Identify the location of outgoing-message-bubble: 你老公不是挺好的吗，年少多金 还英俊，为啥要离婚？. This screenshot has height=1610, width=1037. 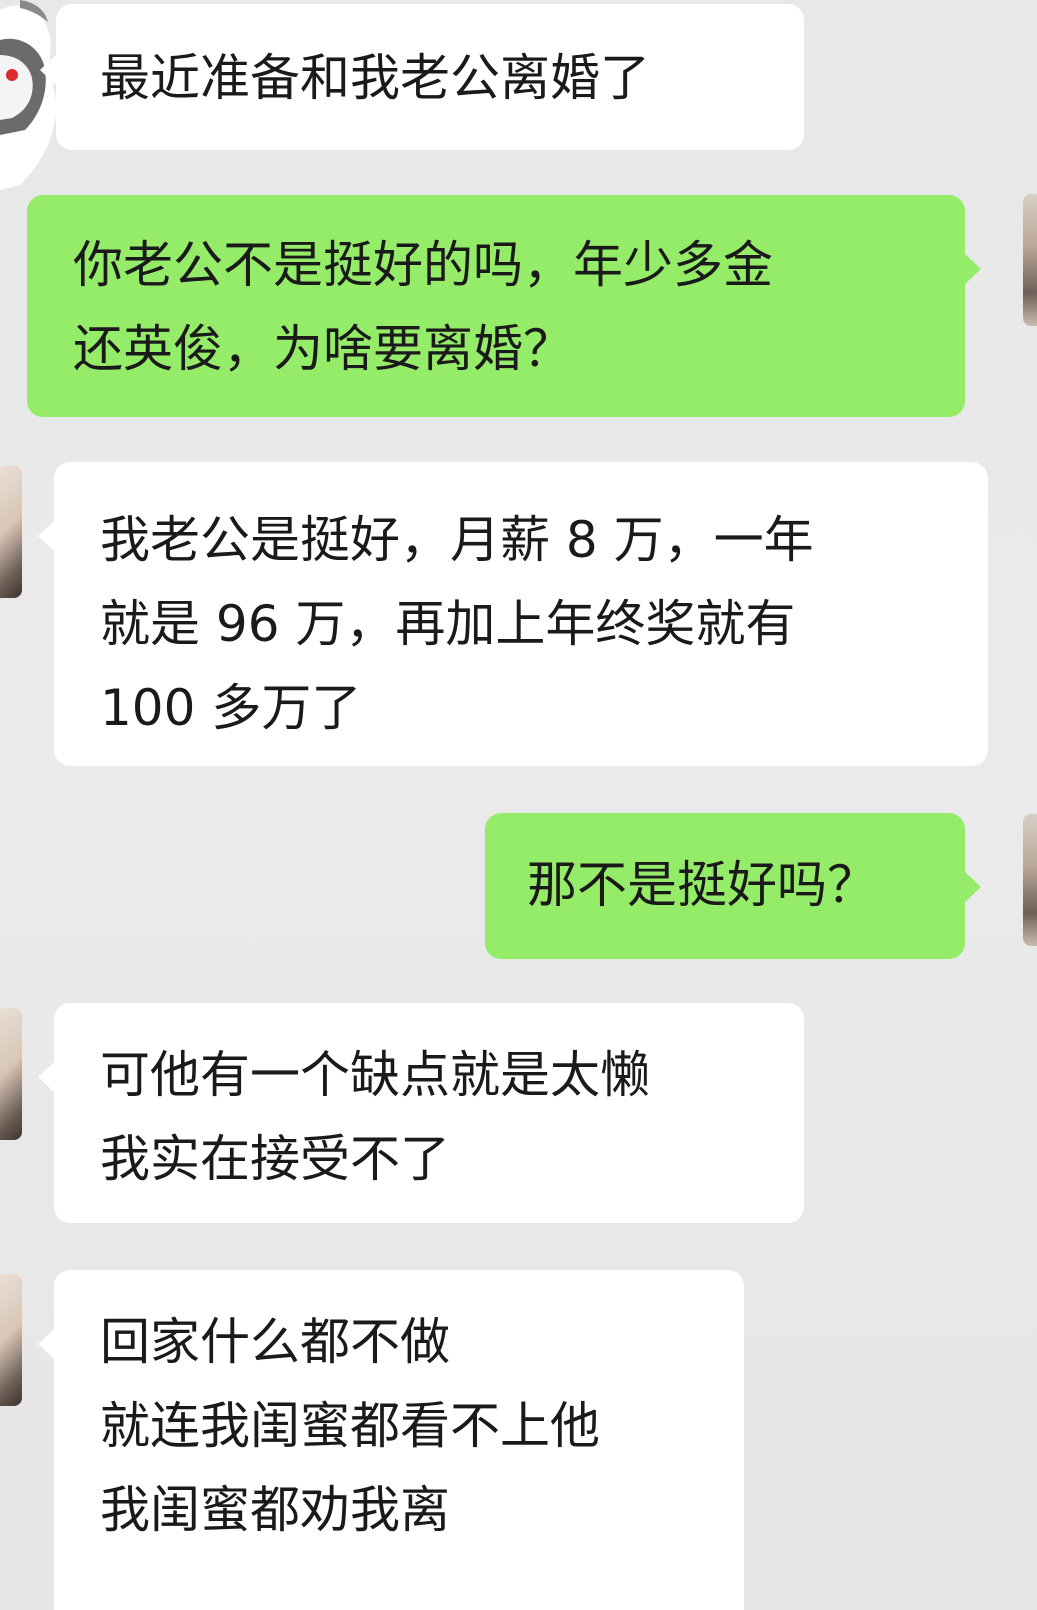
(504, 306).